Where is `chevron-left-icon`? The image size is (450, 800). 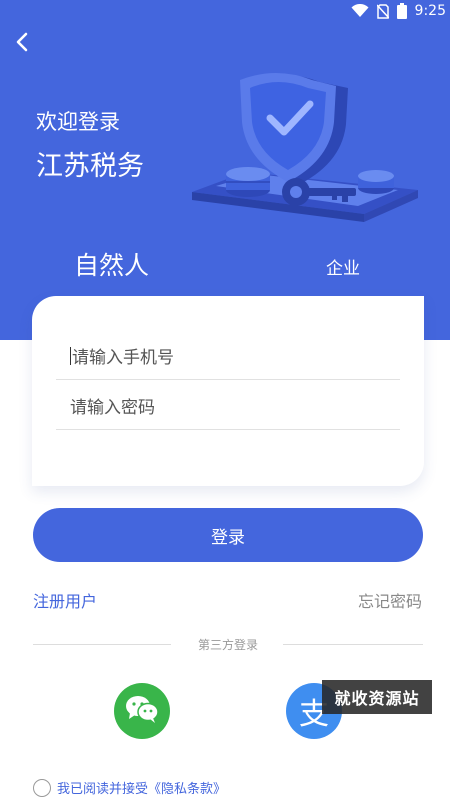
chevron-left-icon is located at coordinates (22, 44).